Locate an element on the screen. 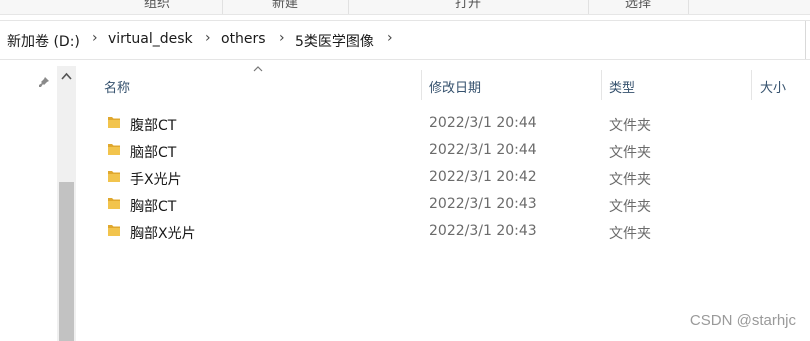 The height and width of the screenshot is (341, 810). scroll-up-arrow-icon is located at coordinates (66, 76).